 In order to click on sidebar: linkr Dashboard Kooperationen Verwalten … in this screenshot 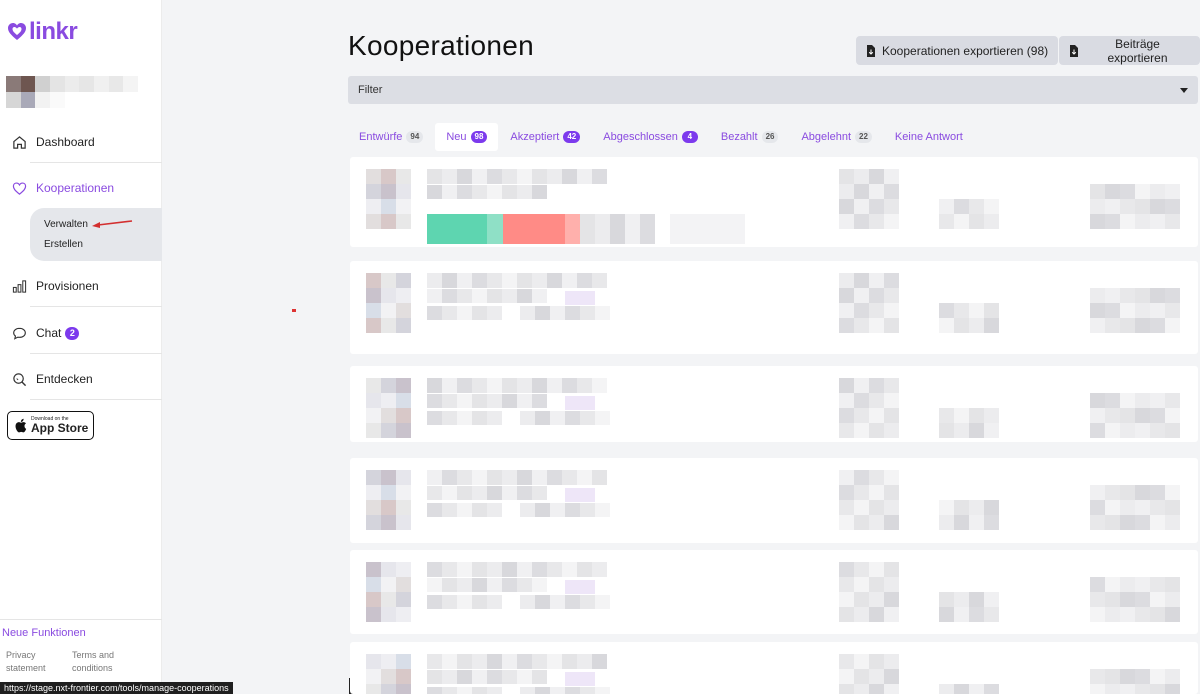, I will do `click(81, 347)`.